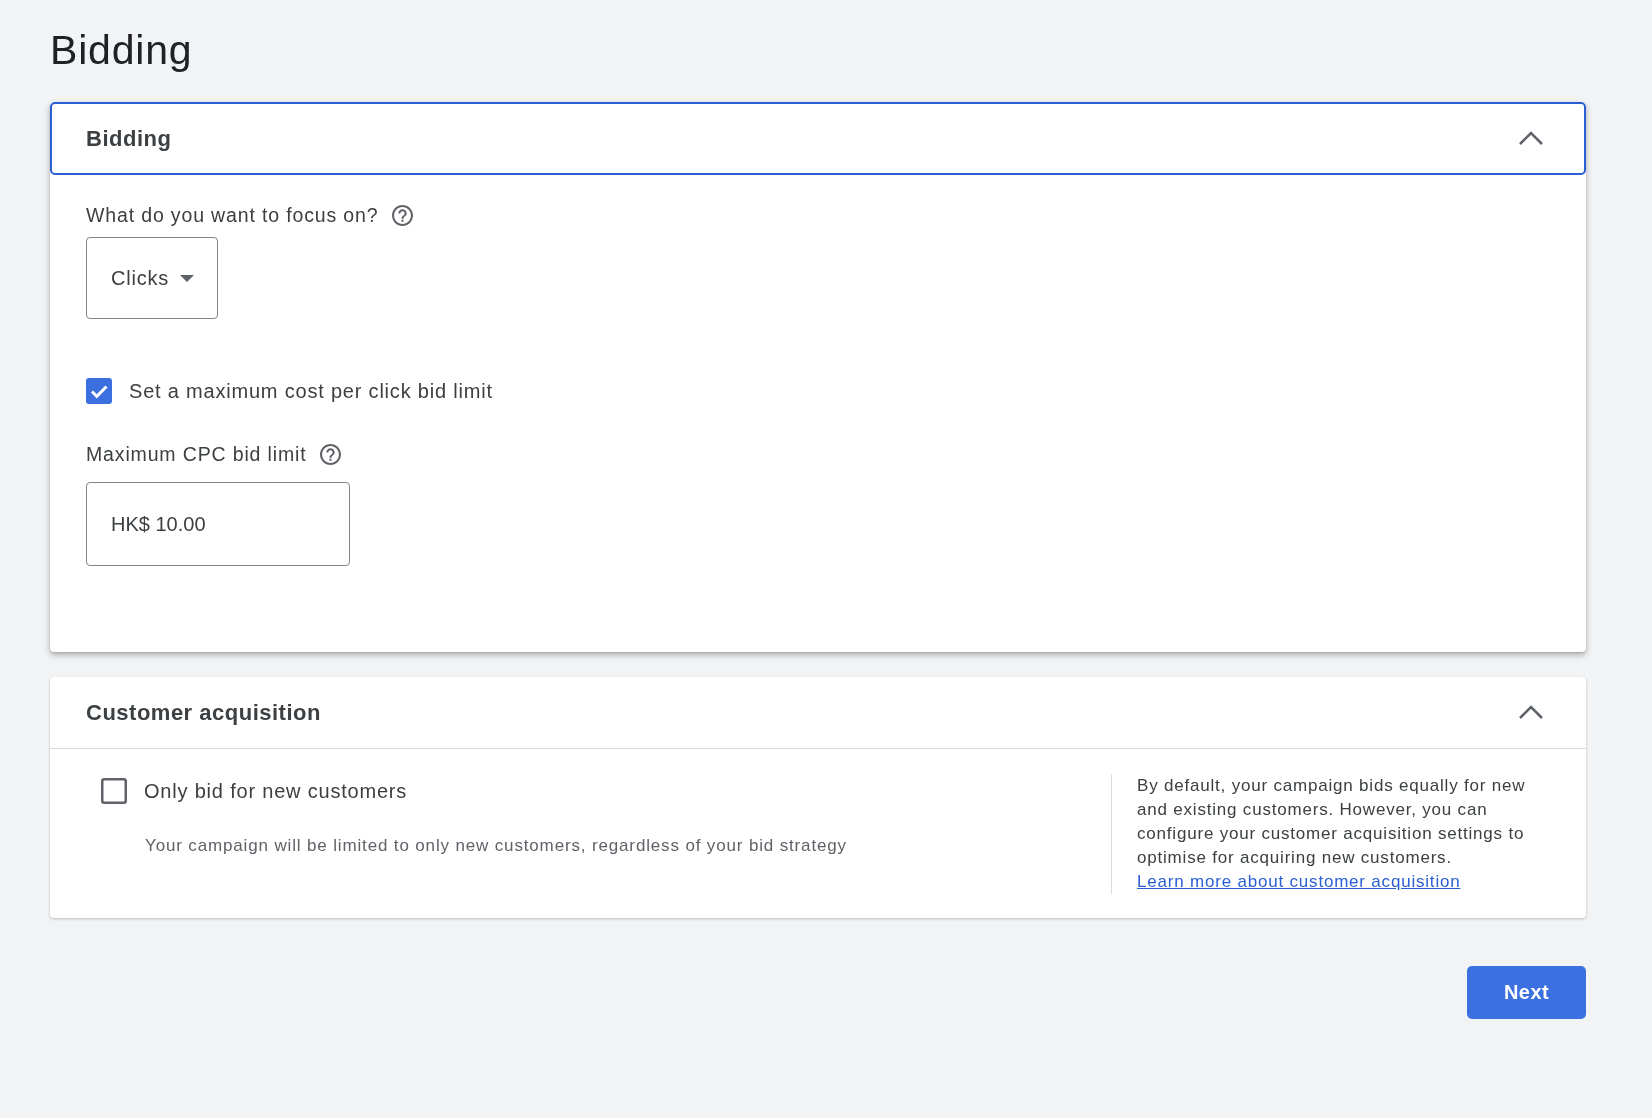 This screenshot has width=1652, height=1118. Describe the element at coordinates (1299, 881) in the screenshot. I see `learn-more-link: Learn more about customer acquisition` at that location.